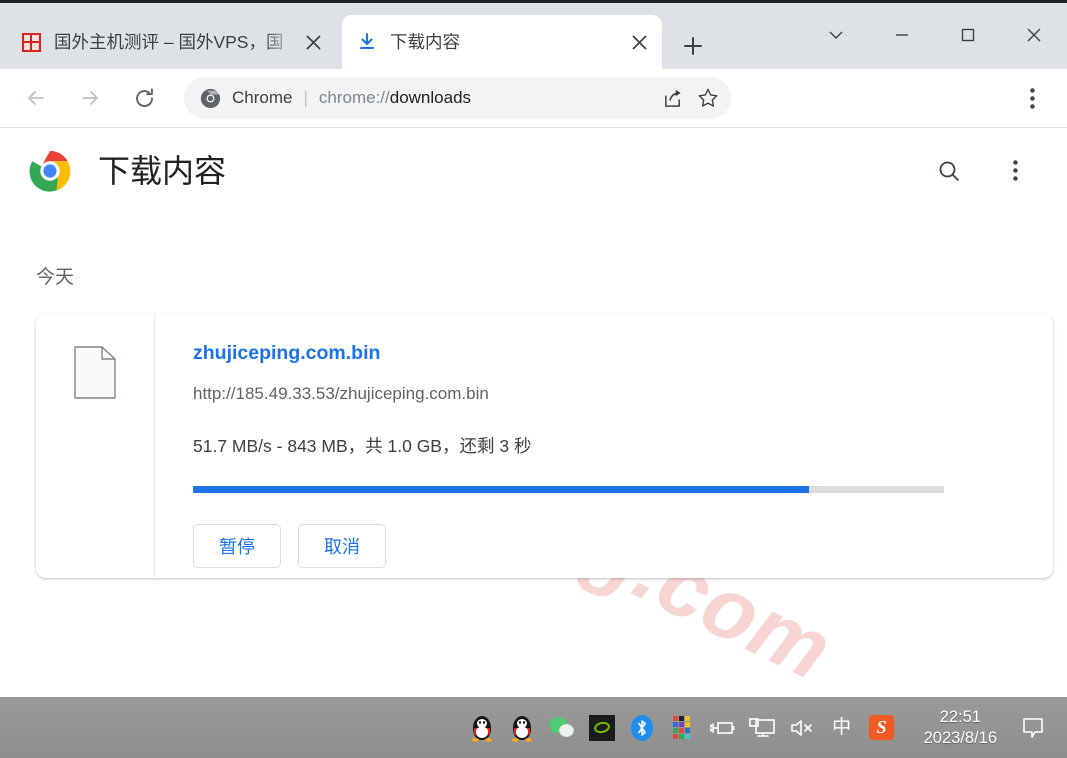 This screenshot has width=1067, height=758. Describe the element at coordinates (623, 353) in the screenshot. I see `download-file-name: zhujiceping.com.bin` at that location.